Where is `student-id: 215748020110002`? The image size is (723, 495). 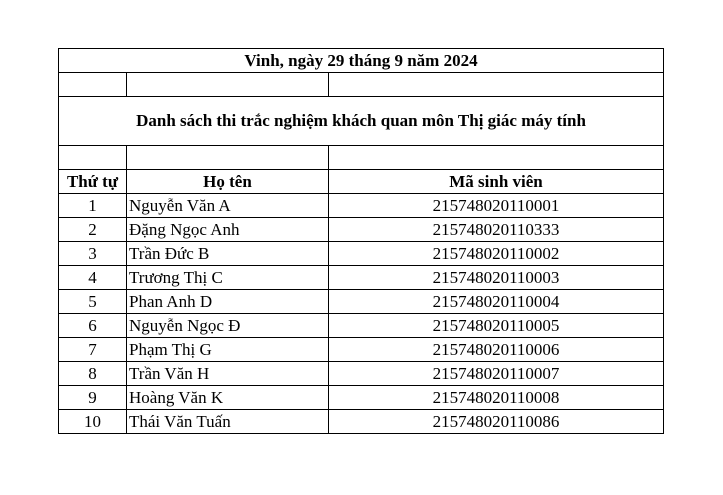 student-id: 215748020110002 is located at coordinates (496, 253).